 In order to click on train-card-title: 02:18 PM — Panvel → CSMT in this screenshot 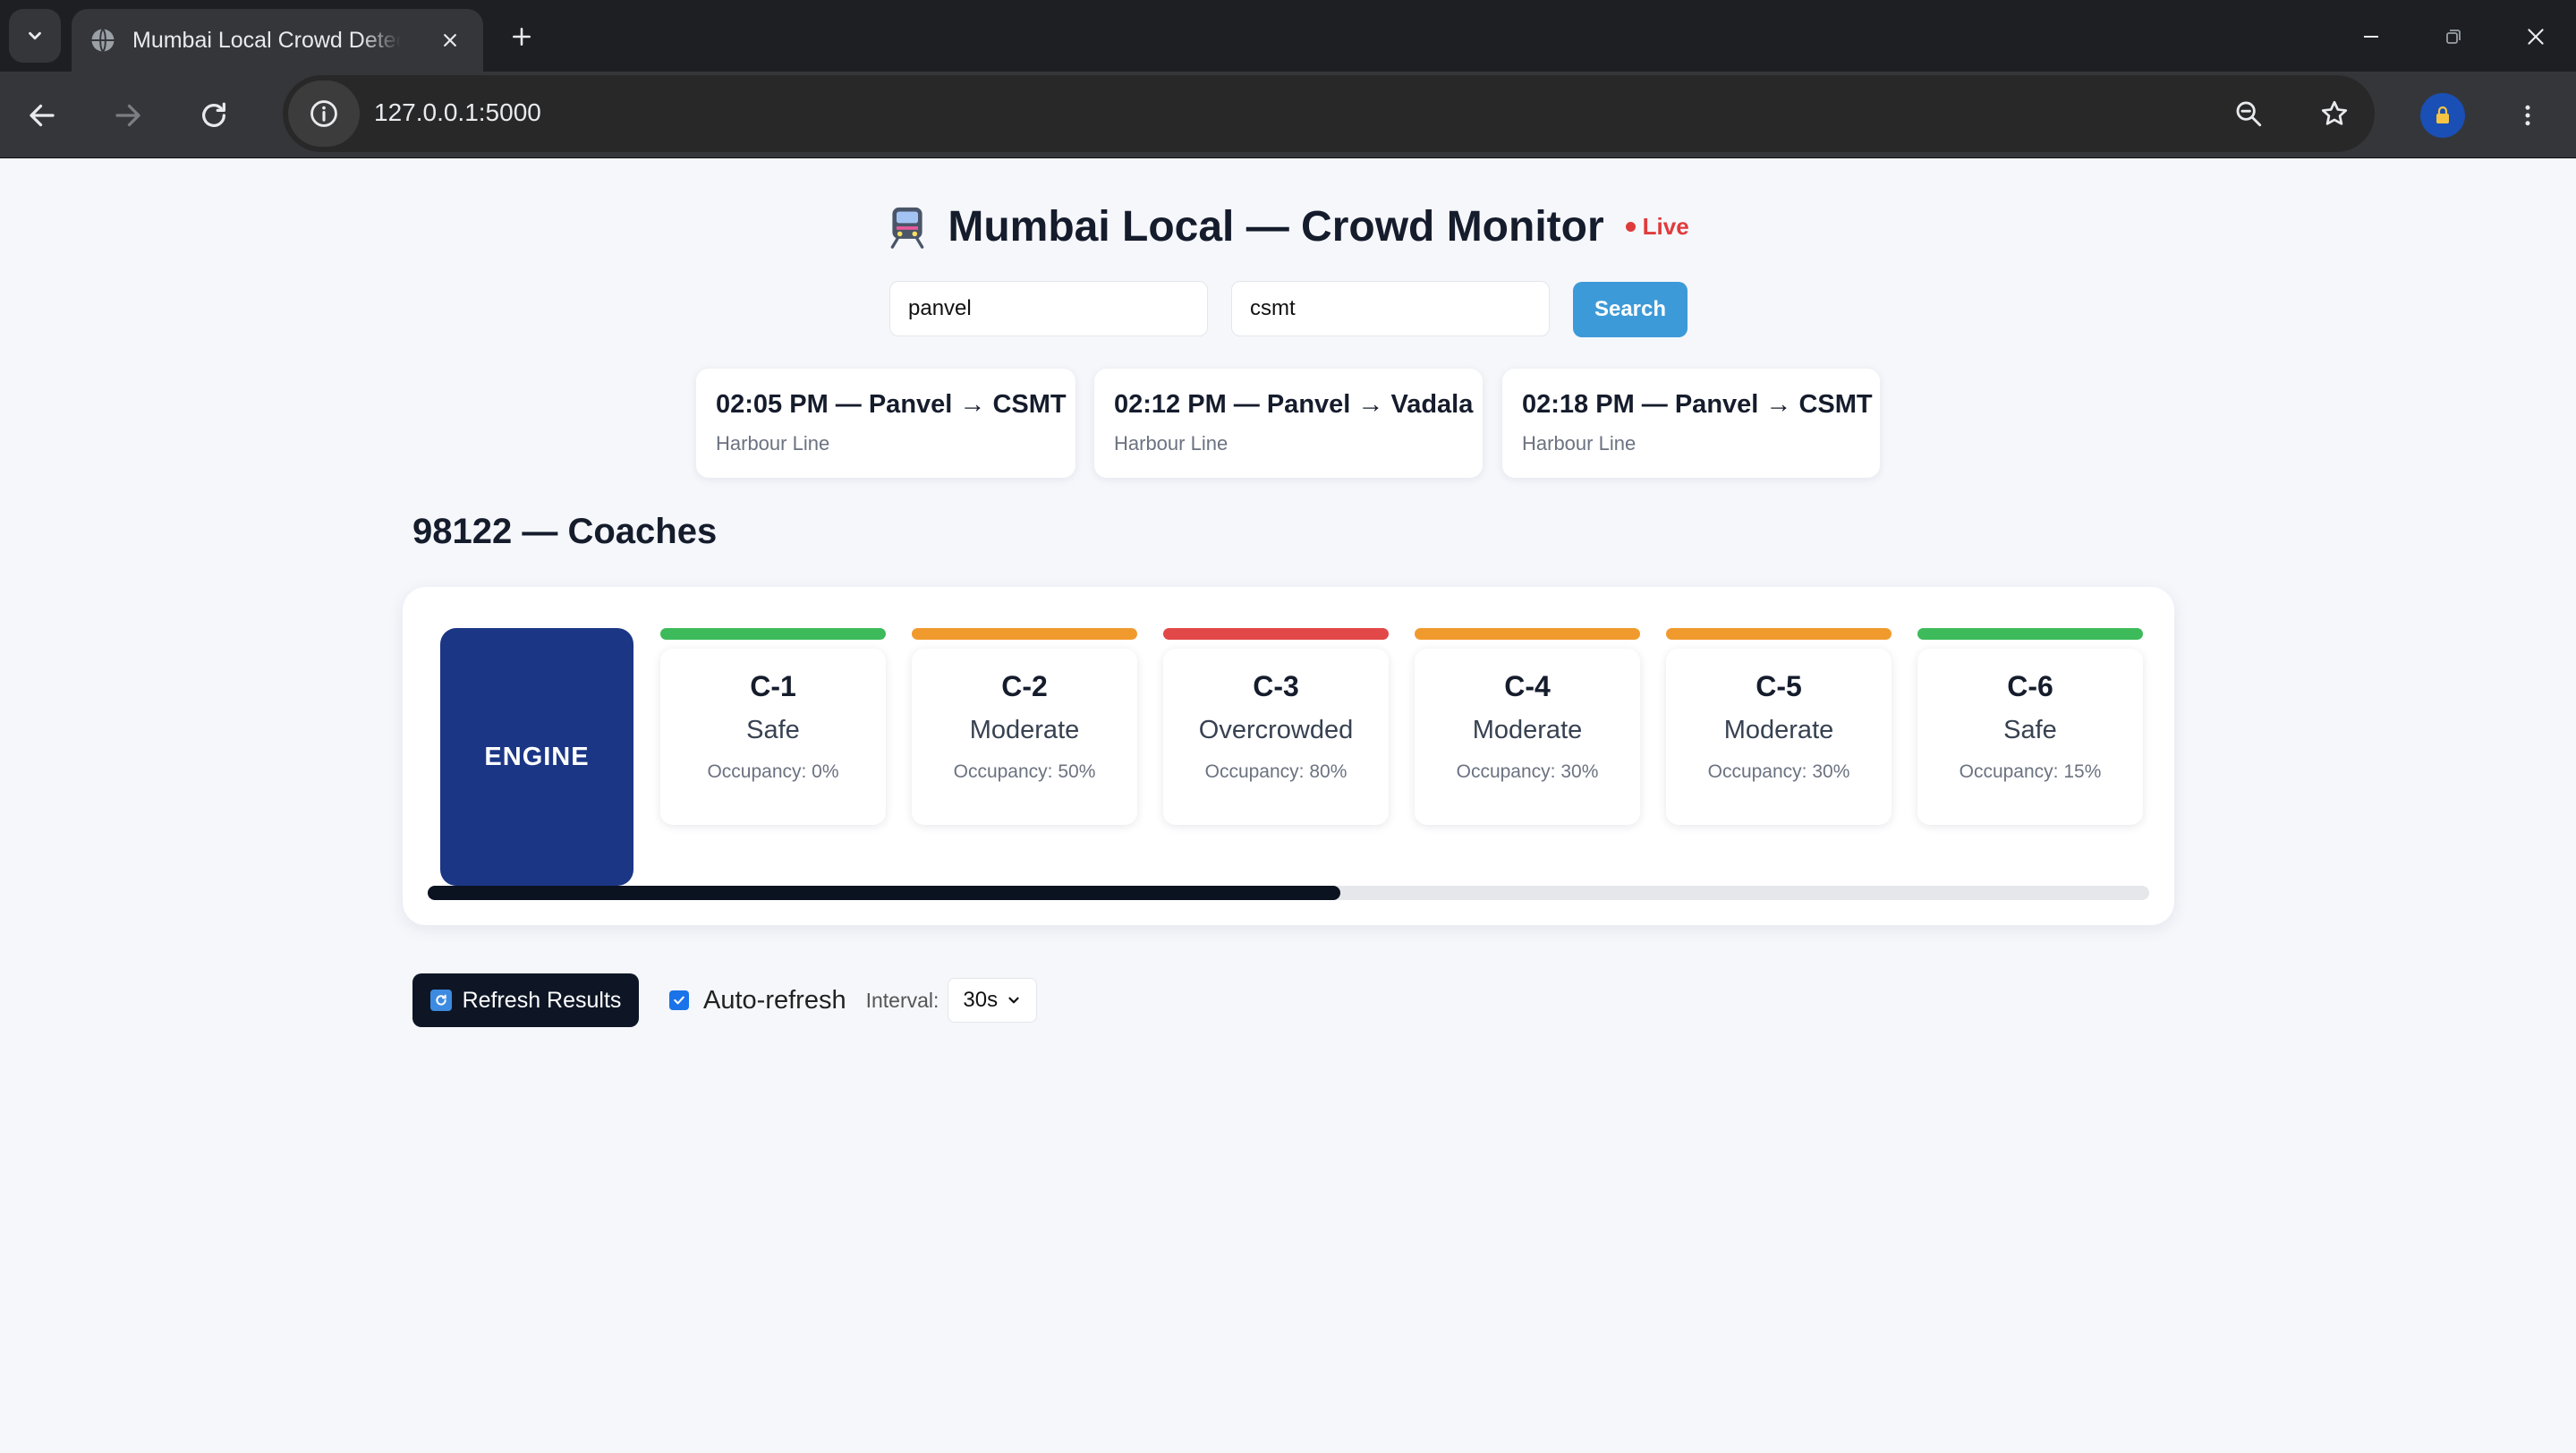, I will do `click(1697, 404)`.